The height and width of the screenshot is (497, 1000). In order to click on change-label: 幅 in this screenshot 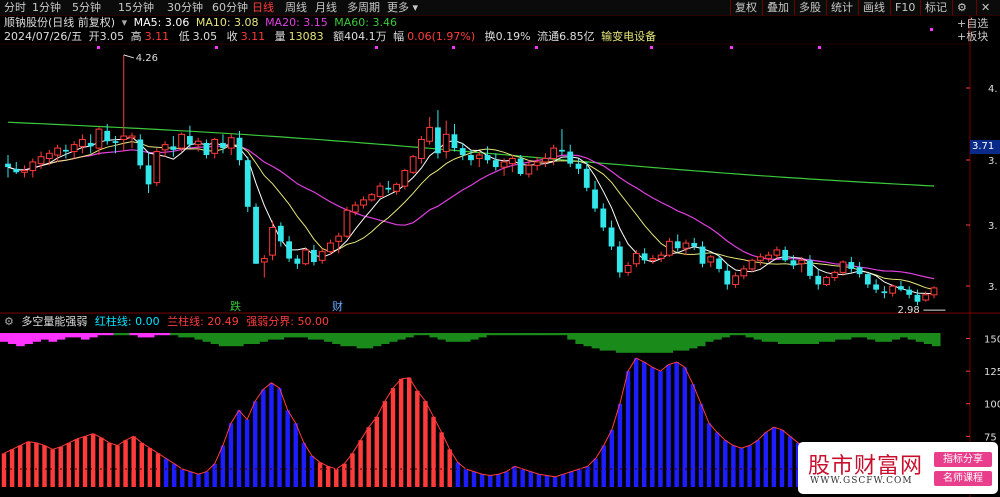, I will do `click(399, 36)`.